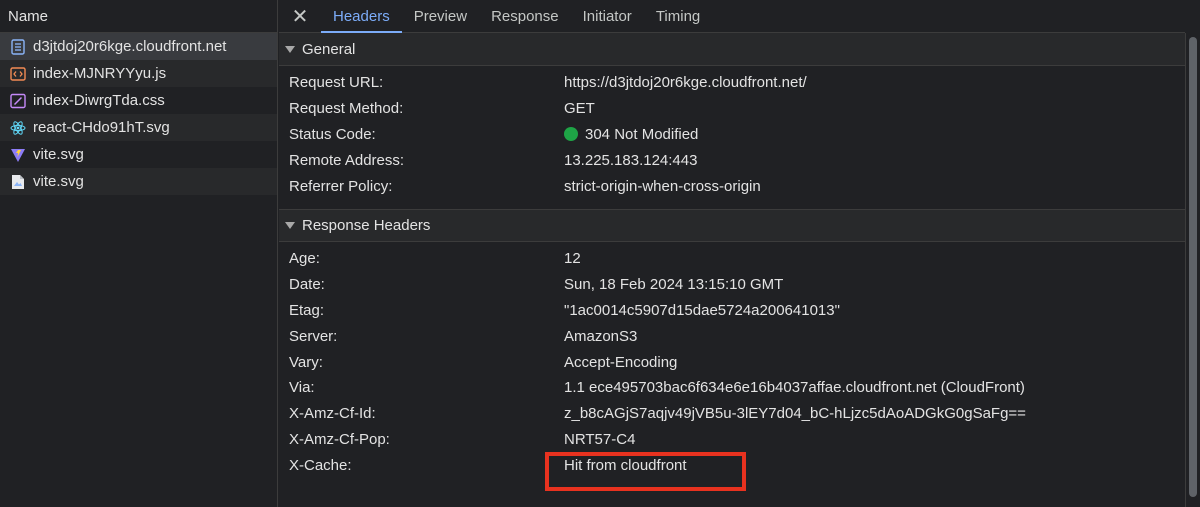 This screenshot has width=1200, height=507. What do you see at coordinates (678, 16) in the screenshot?
I see `tab-timing: Timing` at bounding box center [678, 16].